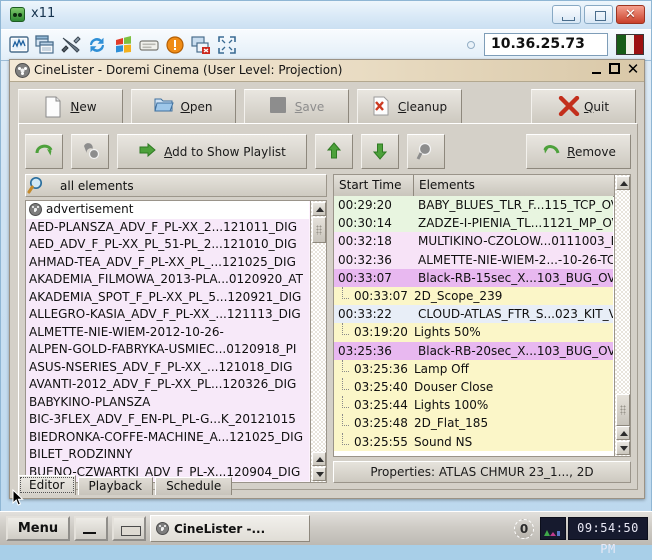 The width and height of the screenshot is (652, 560). What do you see at coordinates (123, 45) in the screenshot?
I see `windows-flag-icon` at bounding box center [123, 45].